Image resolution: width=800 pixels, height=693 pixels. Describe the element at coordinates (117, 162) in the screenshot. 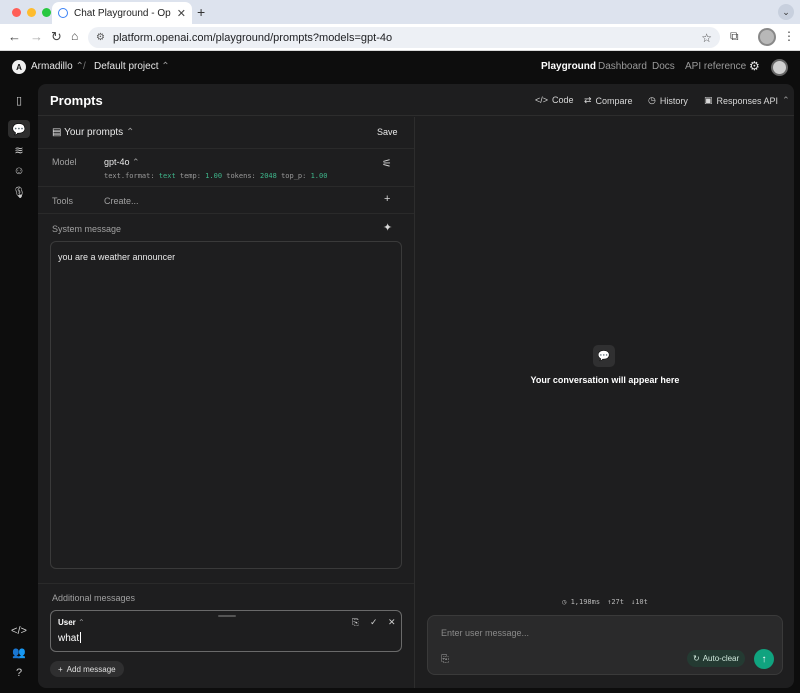

I see `model-name: gpt-4o` at that location.